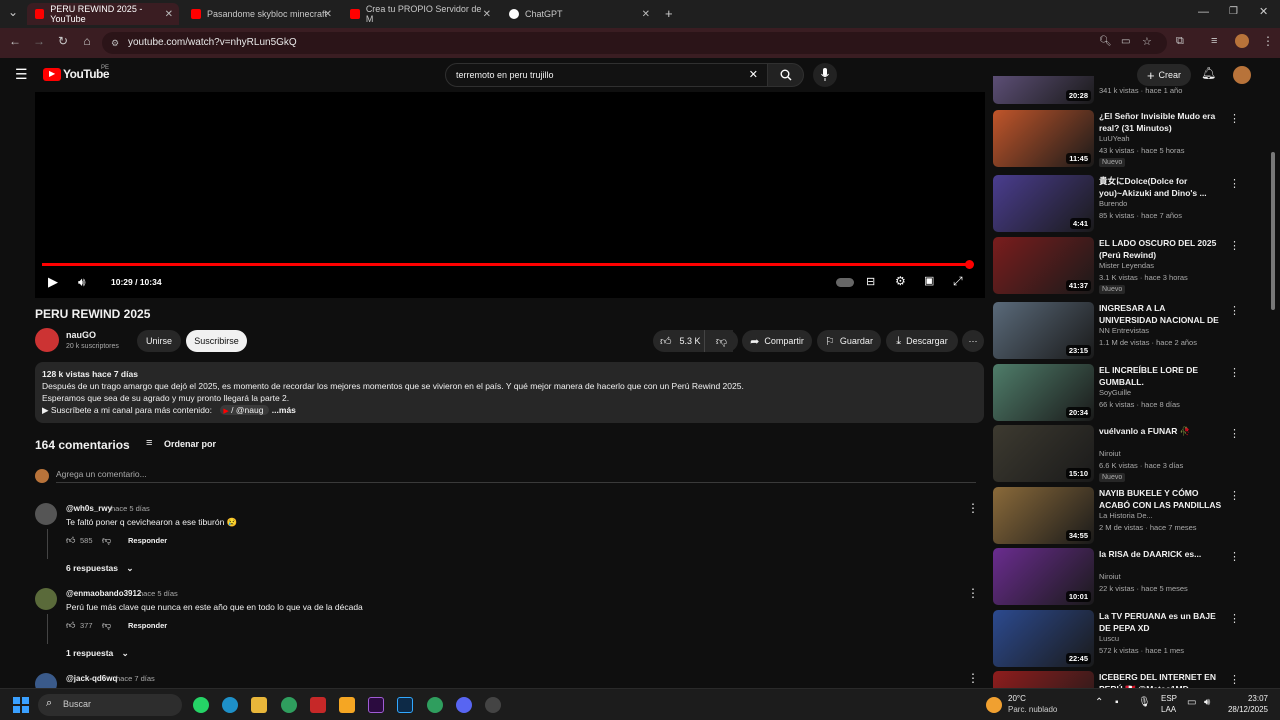  I want to click on browser-menu-icon: ⋮, so click(1268, 41).